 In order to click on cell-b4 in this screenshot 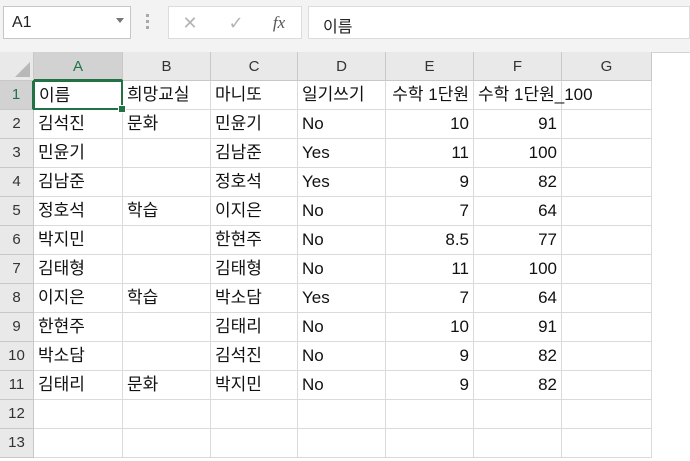, I will do `click(167, 182)`.